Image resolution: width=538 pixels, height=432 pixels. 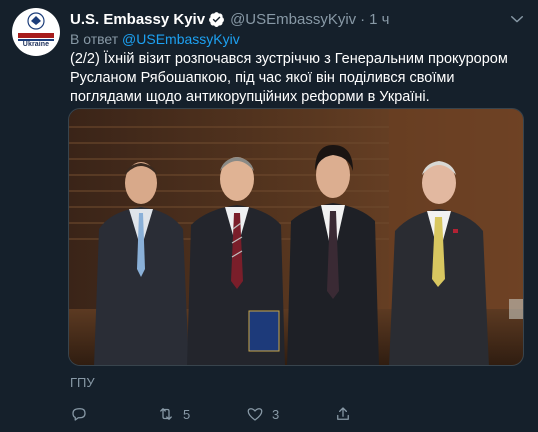 What do you see at coordinates (517, 19) in the screenshot?
I see `chevron-down-icon` at bounding box center [517, 19].